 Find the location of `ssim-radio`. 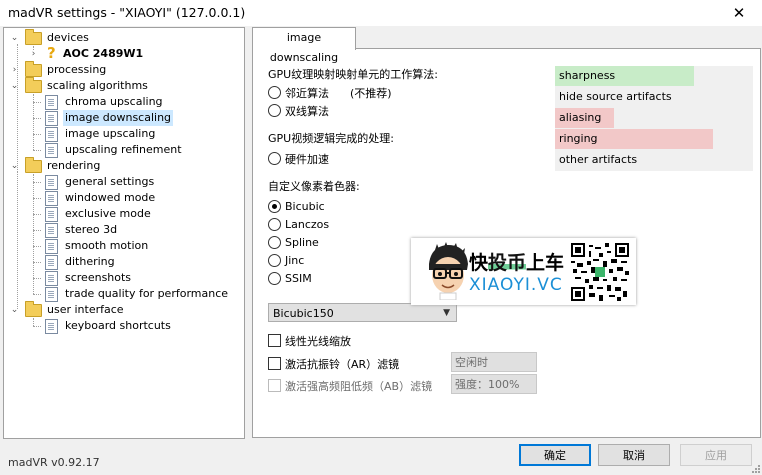

ssim-radio is located at coordinates (274, 278).